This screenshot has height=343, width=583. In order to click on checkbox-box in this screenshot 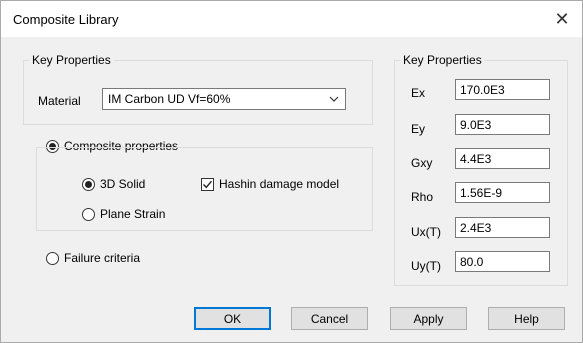, I will do `click(207, 184)`.